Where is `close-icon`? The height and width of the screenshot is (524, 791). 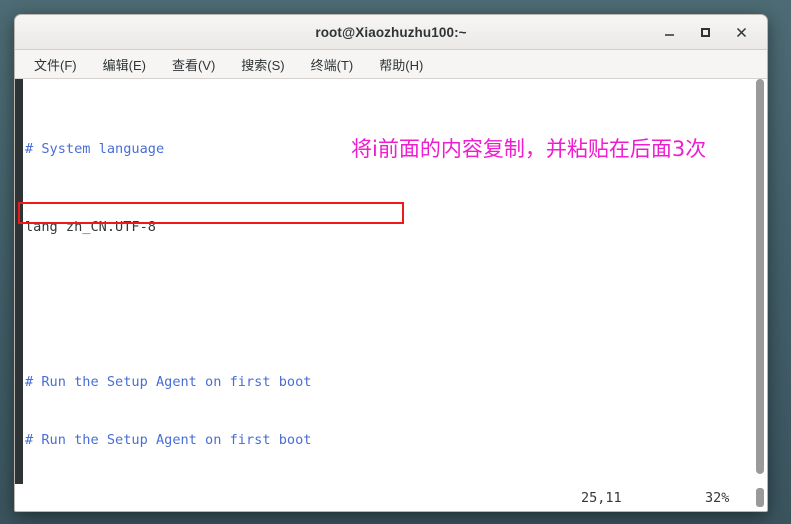 close-icon is located at coordinates (741, 32).